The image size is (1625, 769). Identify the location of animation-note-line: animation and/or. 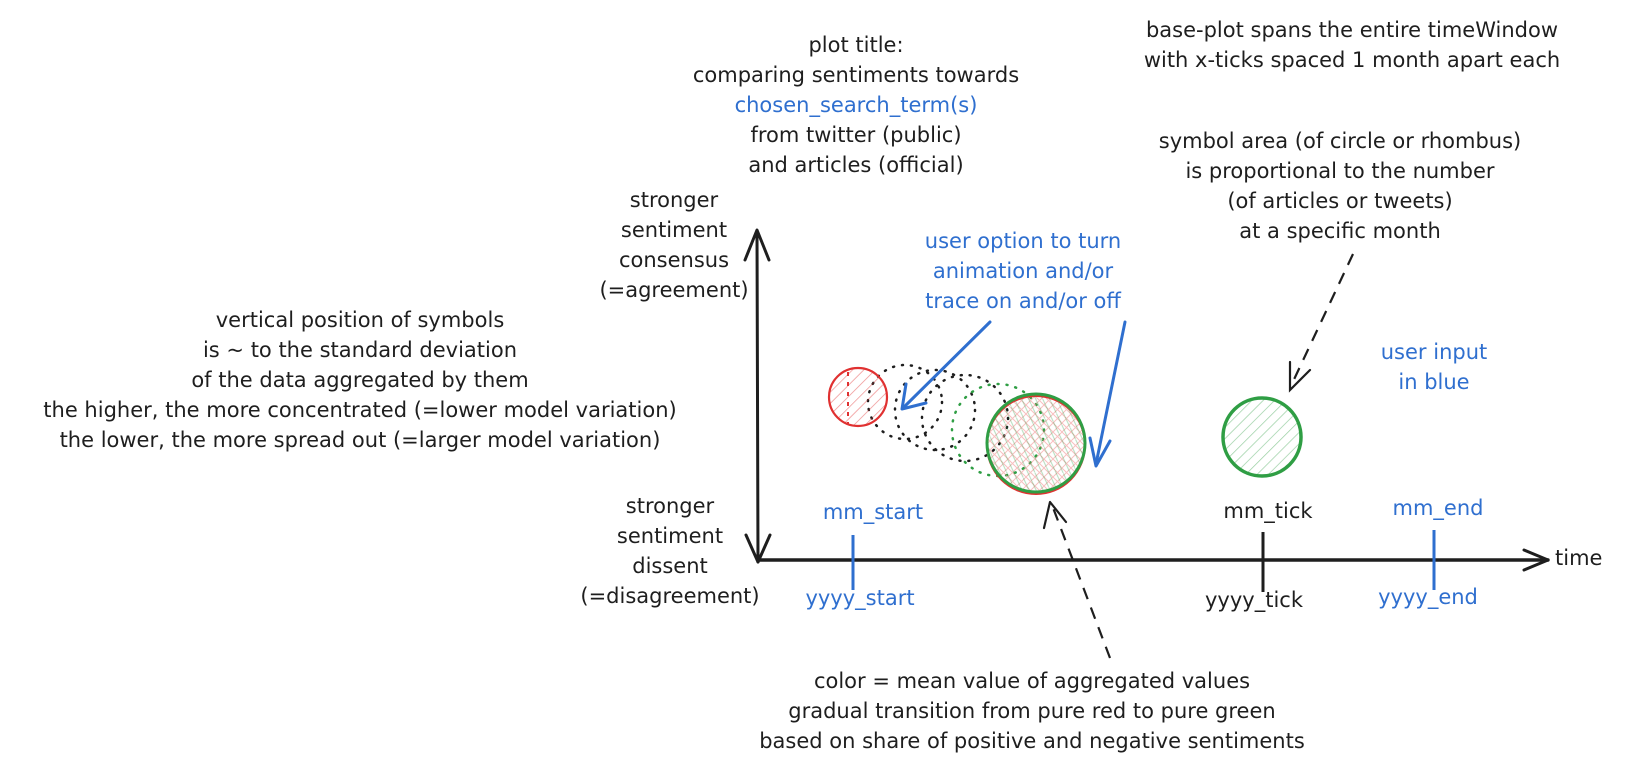
(1023, 271).